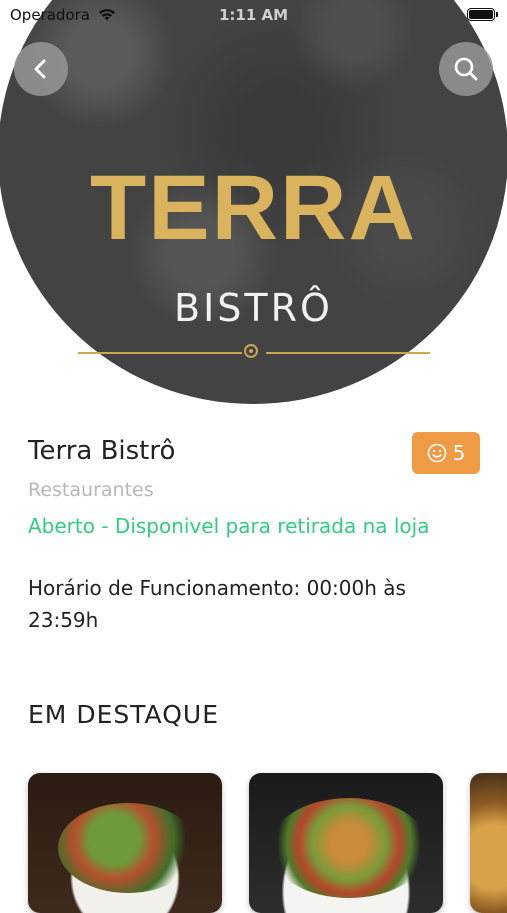 This screenshot has height=913, width=507. I want to click on shrimp-salad-dish-image, so click(349, 848).